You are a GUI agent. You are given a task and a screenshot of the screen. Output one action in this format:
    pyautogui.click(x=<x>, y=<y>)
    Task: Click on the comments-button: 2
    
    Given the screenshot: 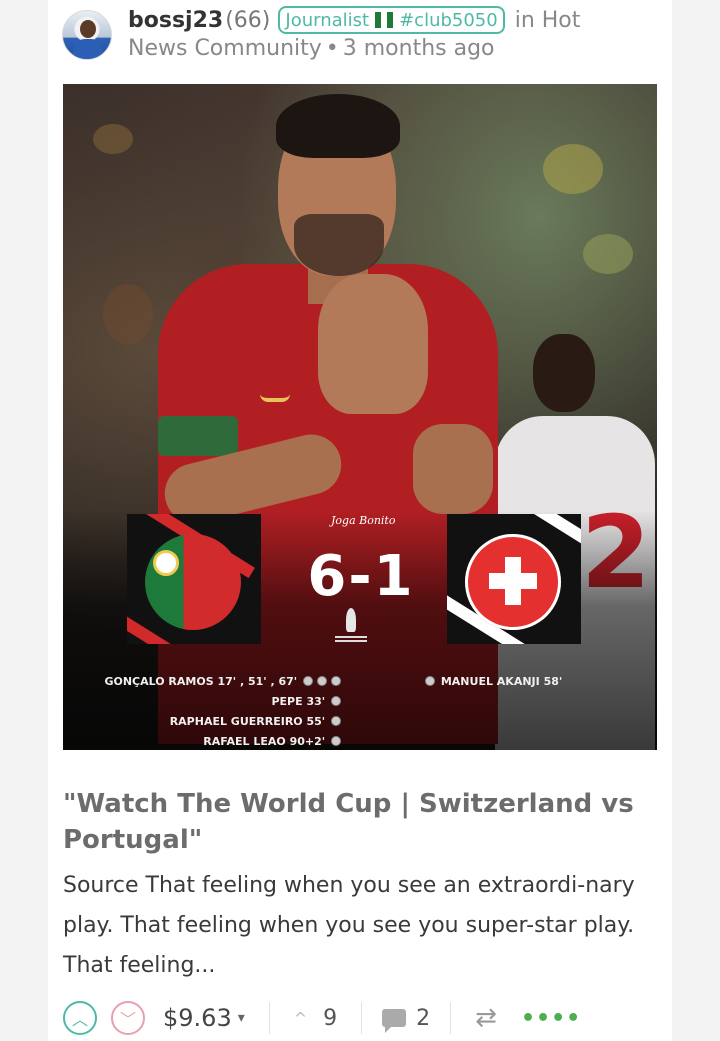 What is the action you would take?
    pyautogui.click(x=406, y=1019)
    